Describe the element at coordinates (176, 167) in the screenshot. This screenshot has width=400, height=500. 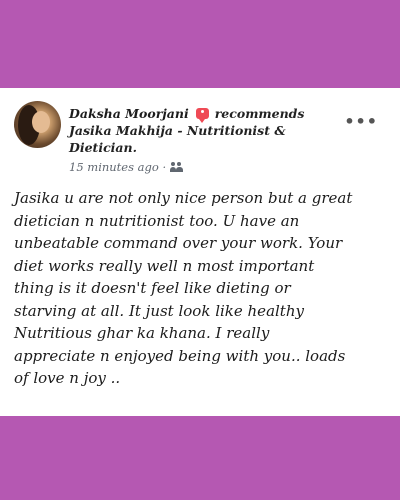
I see `friends-icon` at that location.